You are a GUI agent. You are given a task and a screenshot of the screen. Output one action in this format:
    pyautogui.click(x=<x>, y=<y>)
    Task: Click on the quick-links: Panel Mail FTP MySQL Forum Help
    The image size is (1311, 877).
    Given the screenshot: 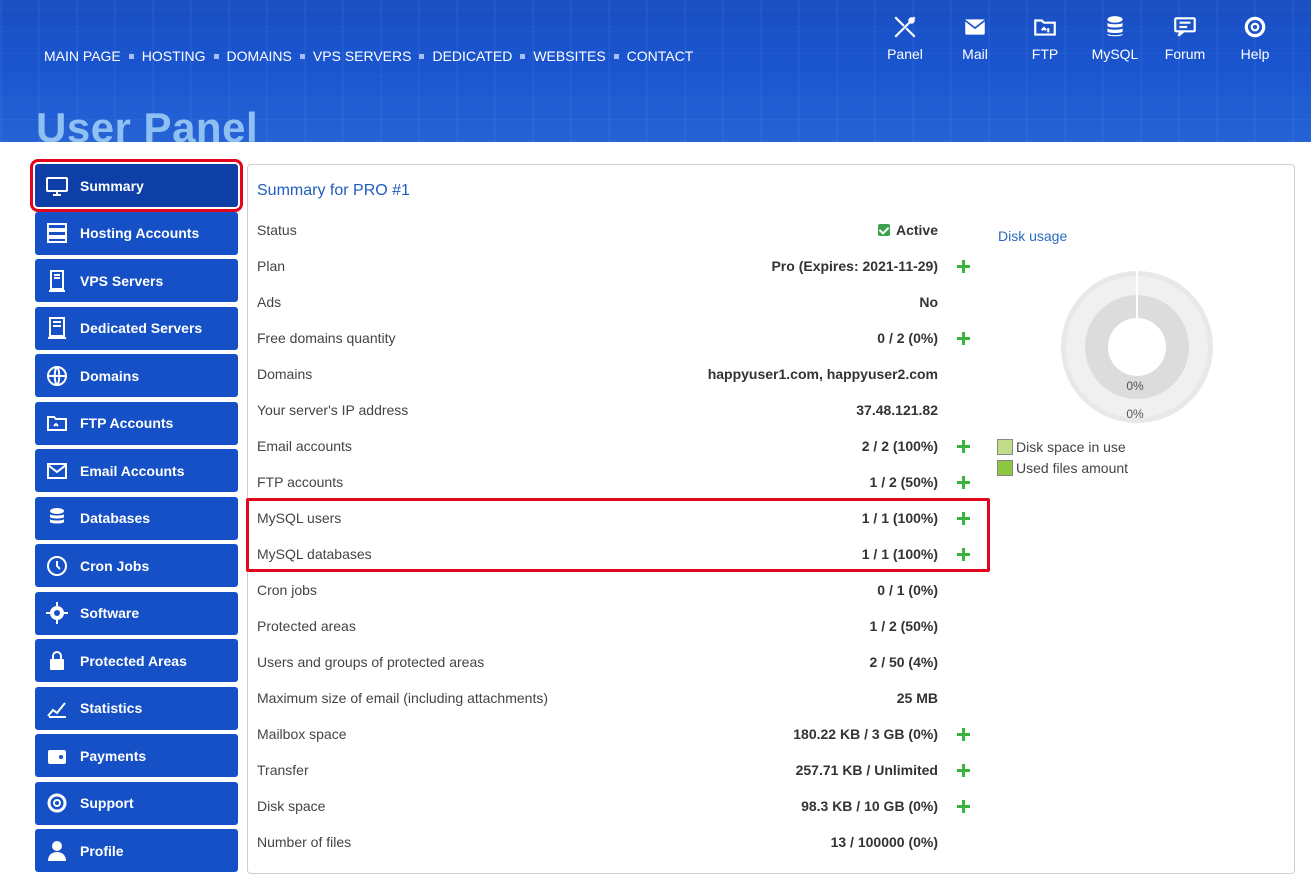 What is the action you would take?
    pyautogui.click(x=1080, y=38)
    